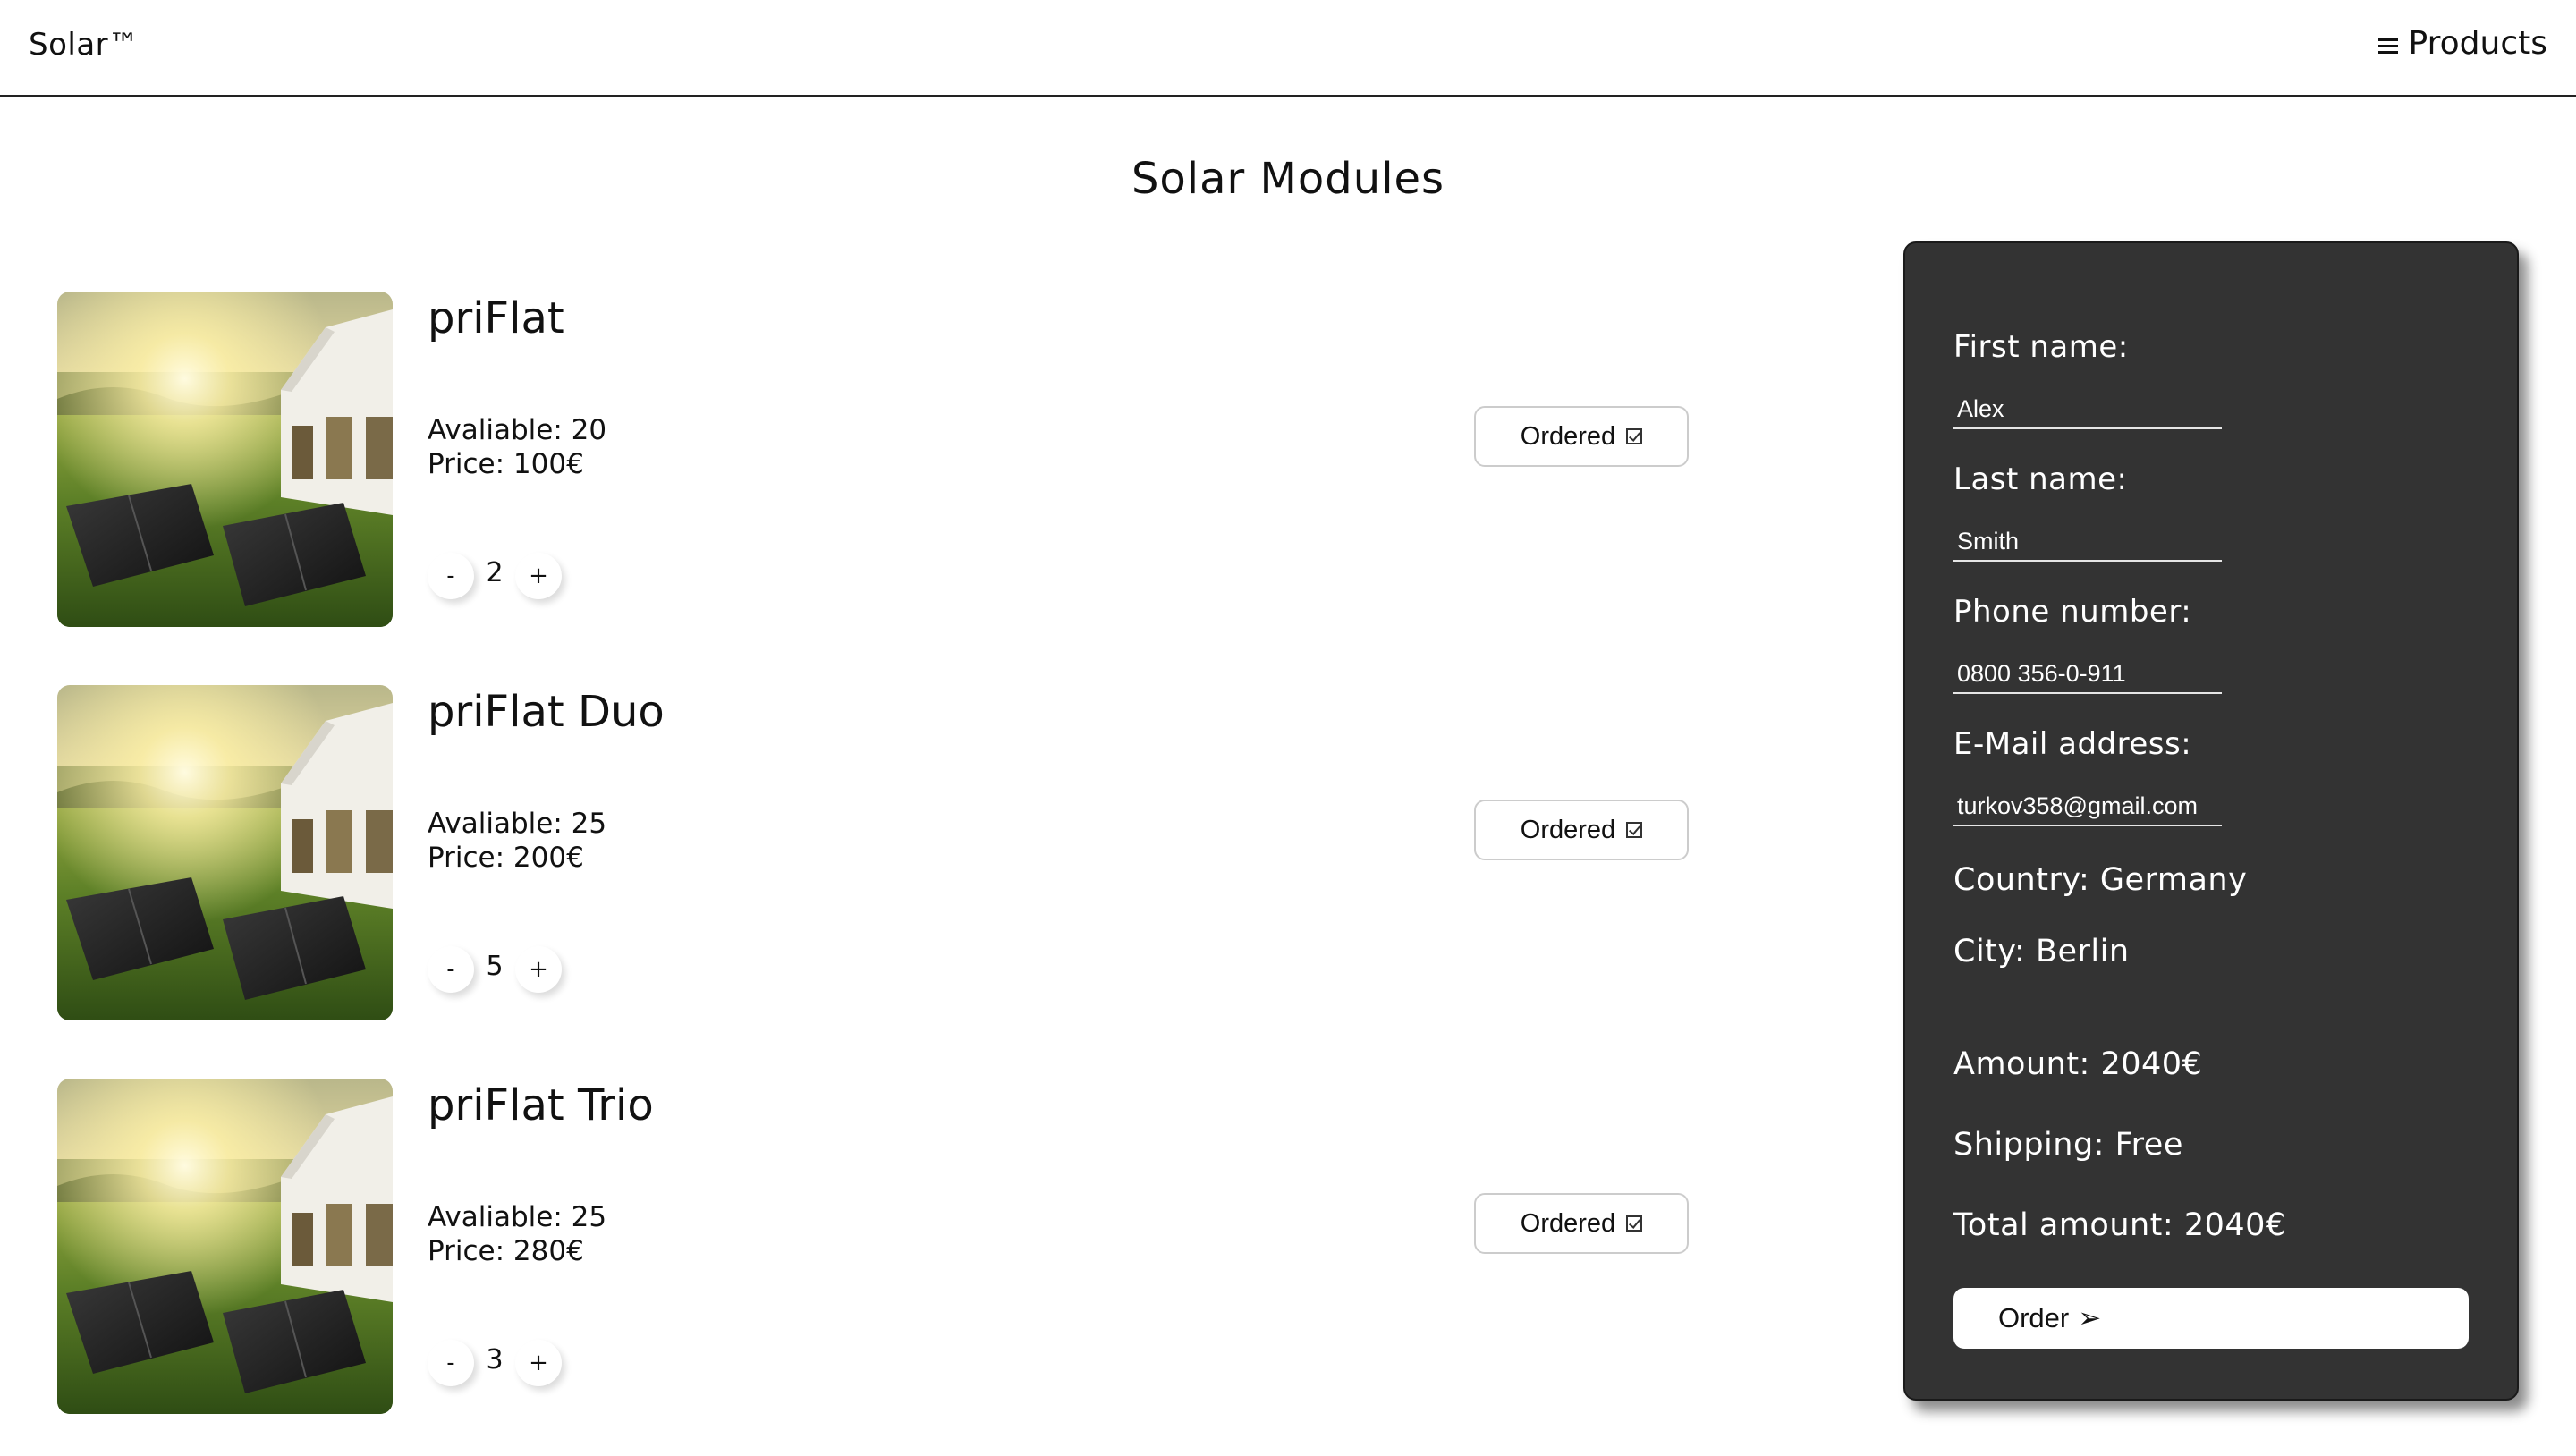 The width and height of the screenshot is (2576, 1456). I want to click on email-input, so click(2087, 806).